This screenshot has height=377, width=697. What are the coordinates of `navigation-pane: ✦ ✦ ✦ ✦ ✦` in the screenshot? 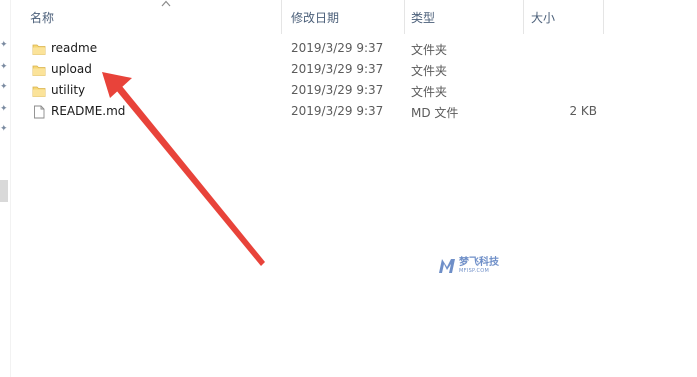 It's located at (5, 188).